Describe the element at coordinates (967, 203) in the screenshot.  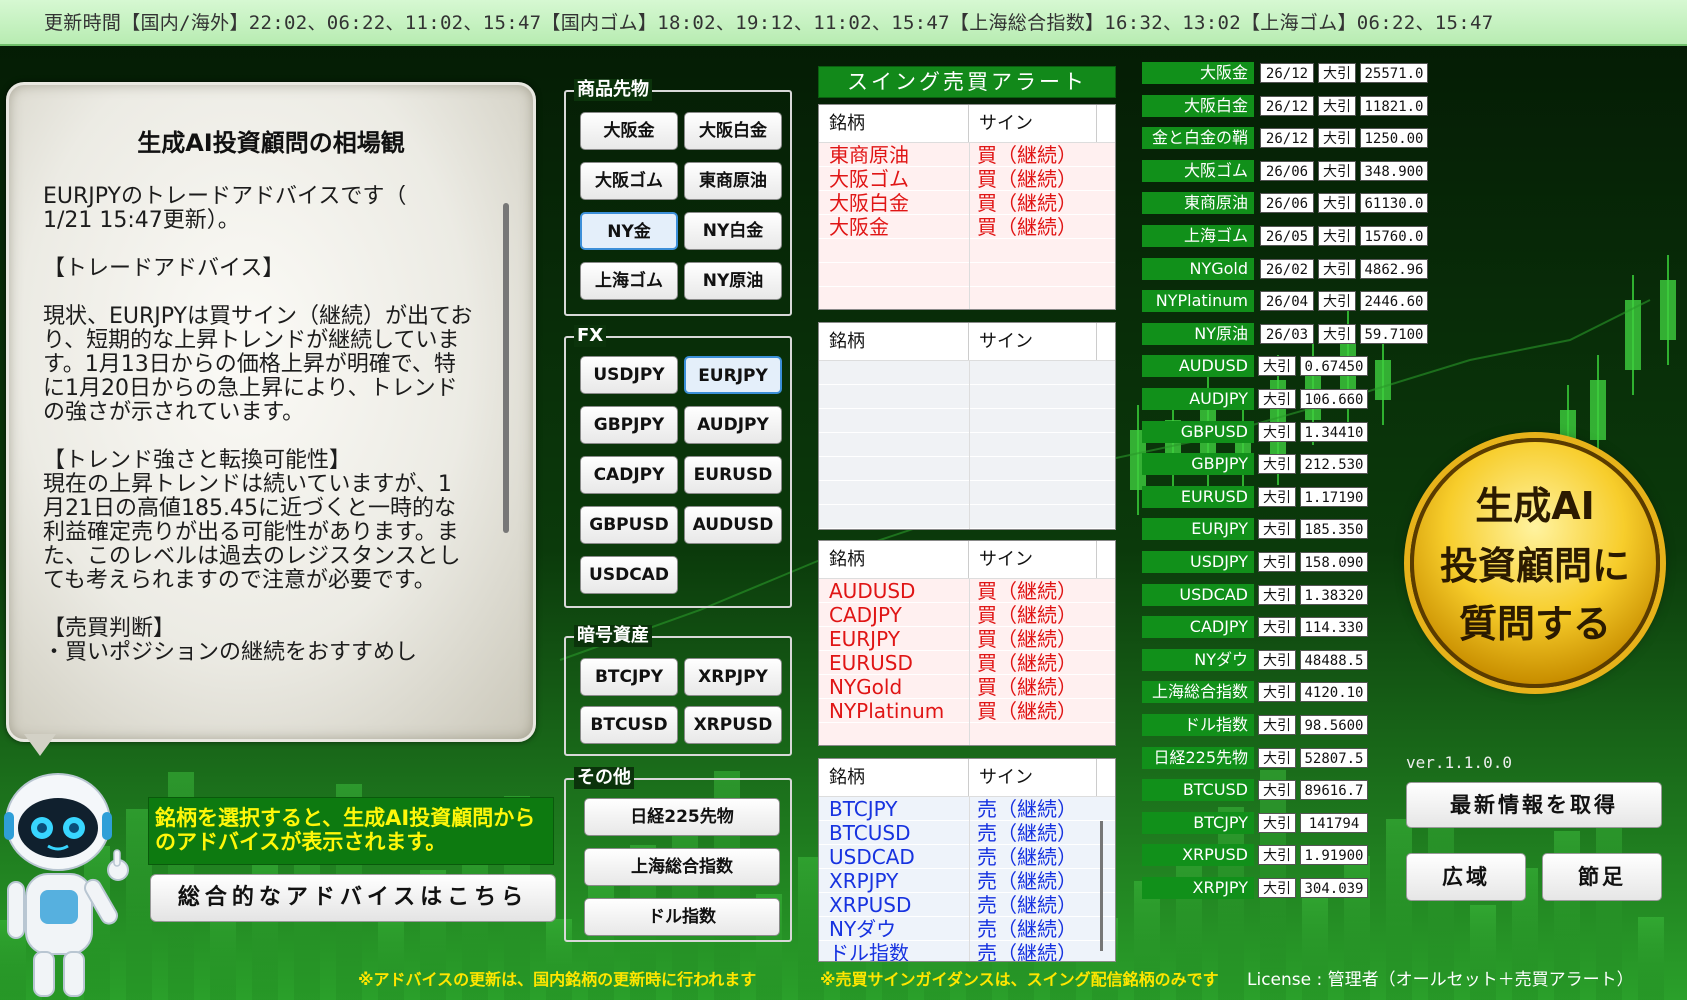
I see `signal-row: 大阪白金 買（継続）` at that location.